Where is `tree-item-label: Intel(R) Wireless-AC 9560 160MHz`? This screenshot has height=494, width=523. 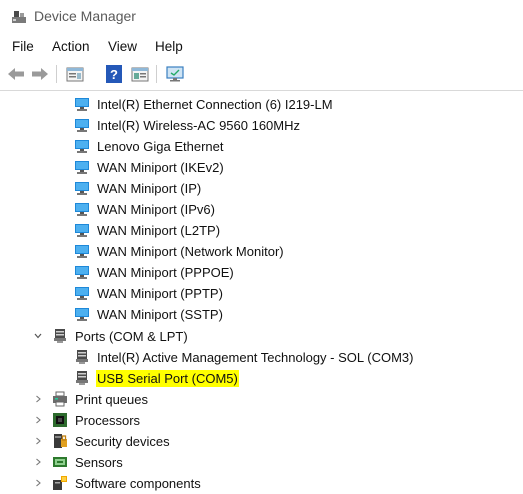 tree-item-label: Intel(R) Wireless-AC 9560 160MHz is located at coordinates (199, 125).